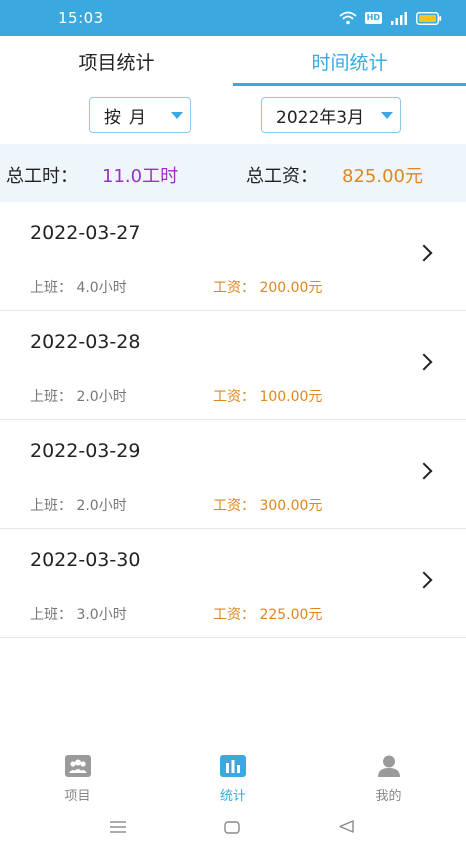 Image resolution: width=466 pixels, height=842 pixels. Describe the element at coordinates (116, 61) in the screenshot. I see `tab-project-stats: 项目统计` at that location.